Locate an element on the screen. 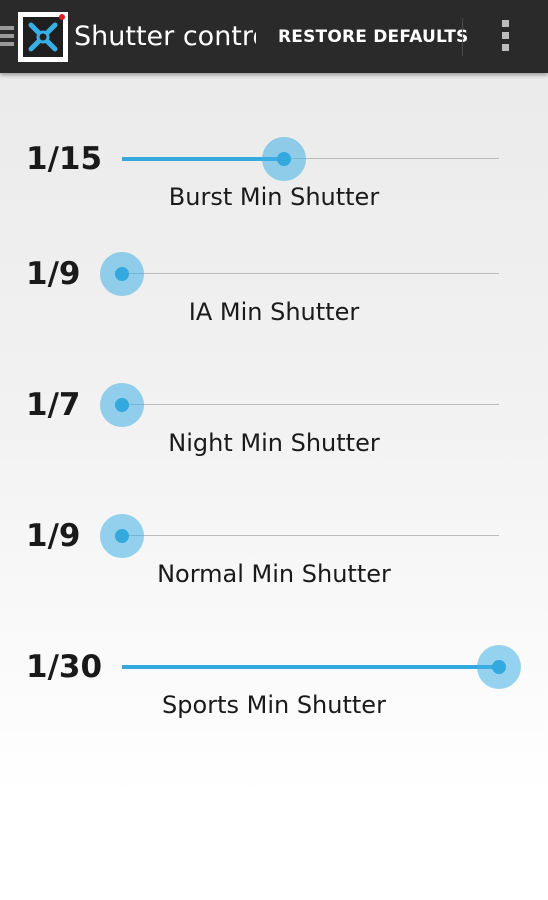 The width and height of the screenshot is (548, 900). shutter-value: 1/15 is located at coordinates (64, 159).